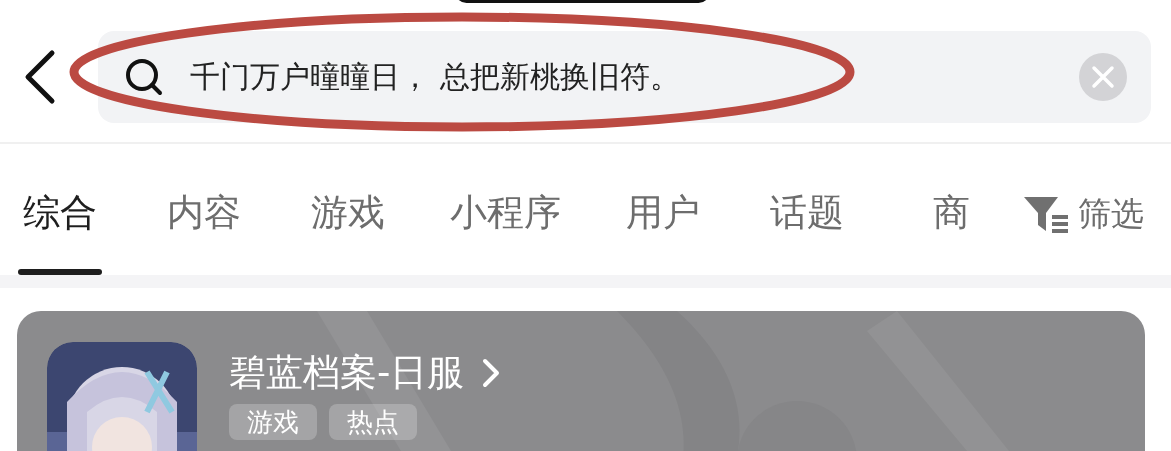  I want to click on tab: 话题, so click(807, 209).